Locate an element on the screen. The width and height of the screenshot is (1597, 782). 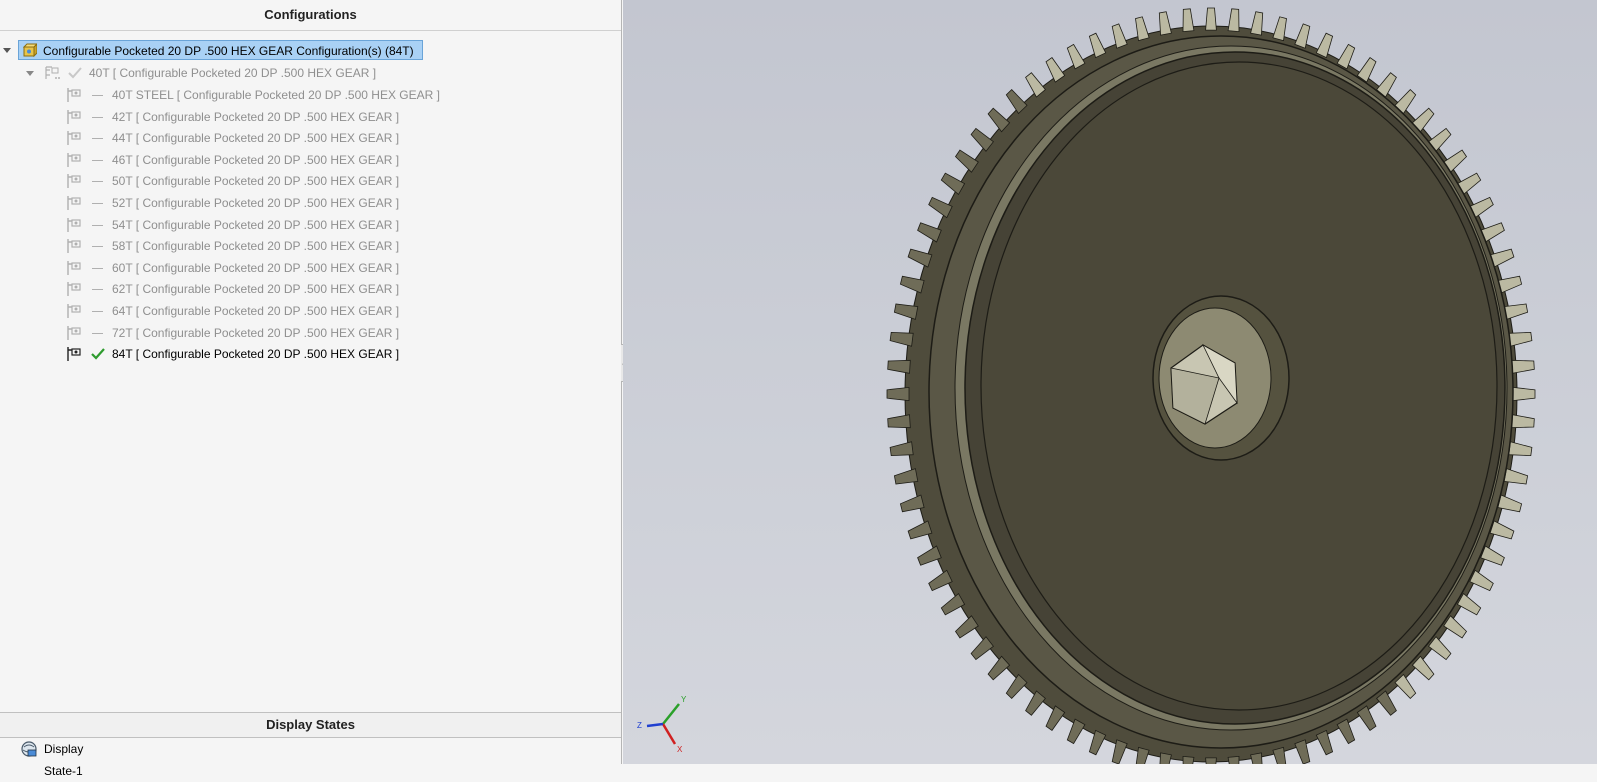
display-state-icon is located at coordinates (29, 749).